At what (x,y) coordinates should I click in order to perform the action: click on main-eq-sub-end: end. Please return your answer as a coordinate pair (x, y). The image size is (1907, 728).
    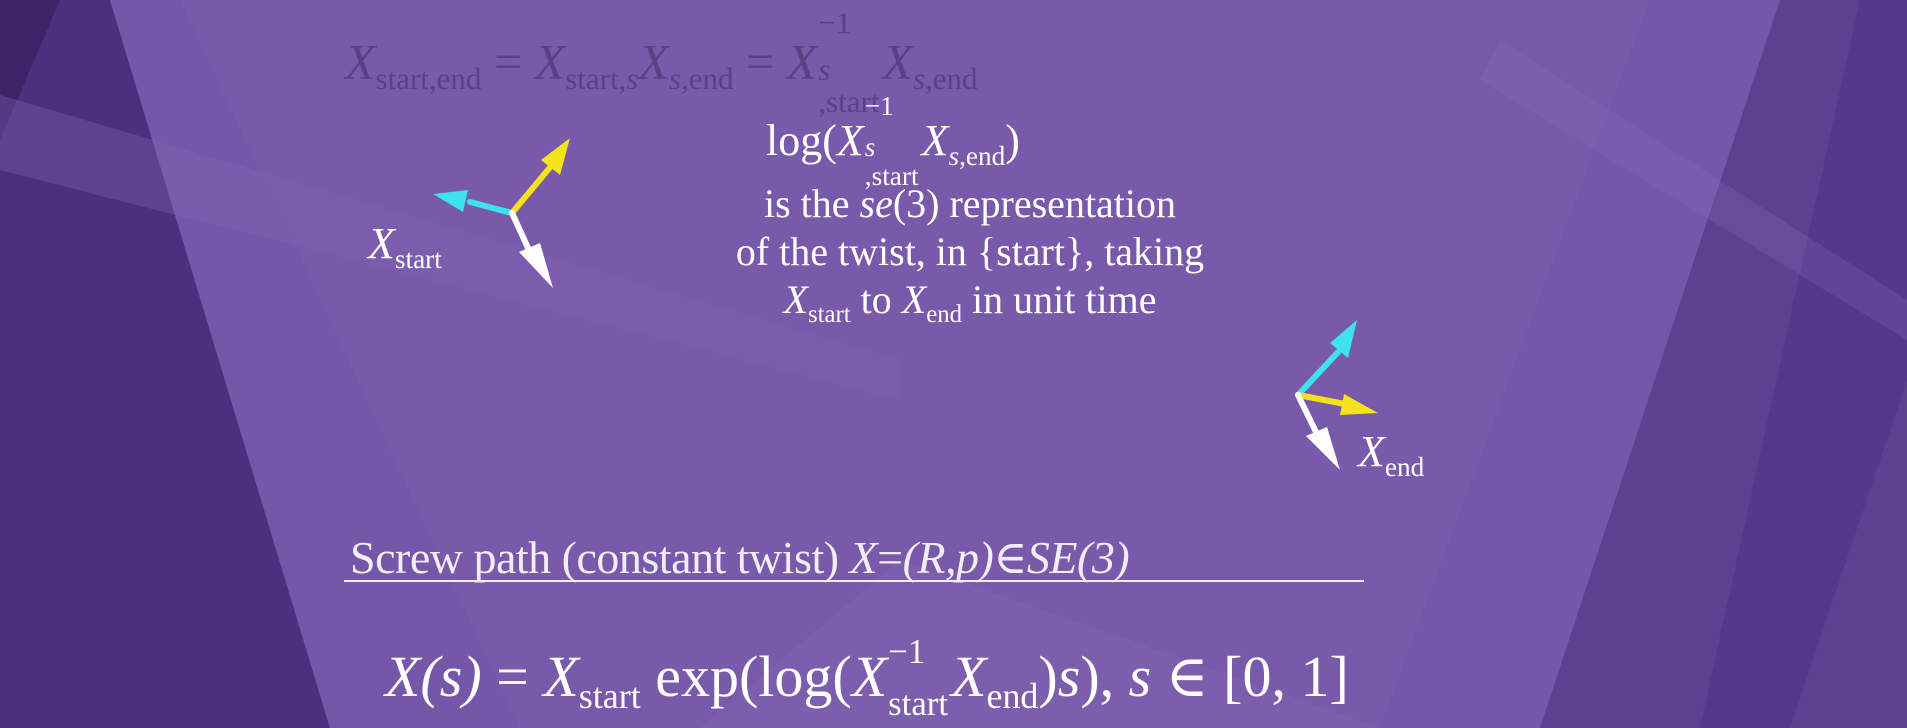
    Looking at the image, I should click on (1012, 696).